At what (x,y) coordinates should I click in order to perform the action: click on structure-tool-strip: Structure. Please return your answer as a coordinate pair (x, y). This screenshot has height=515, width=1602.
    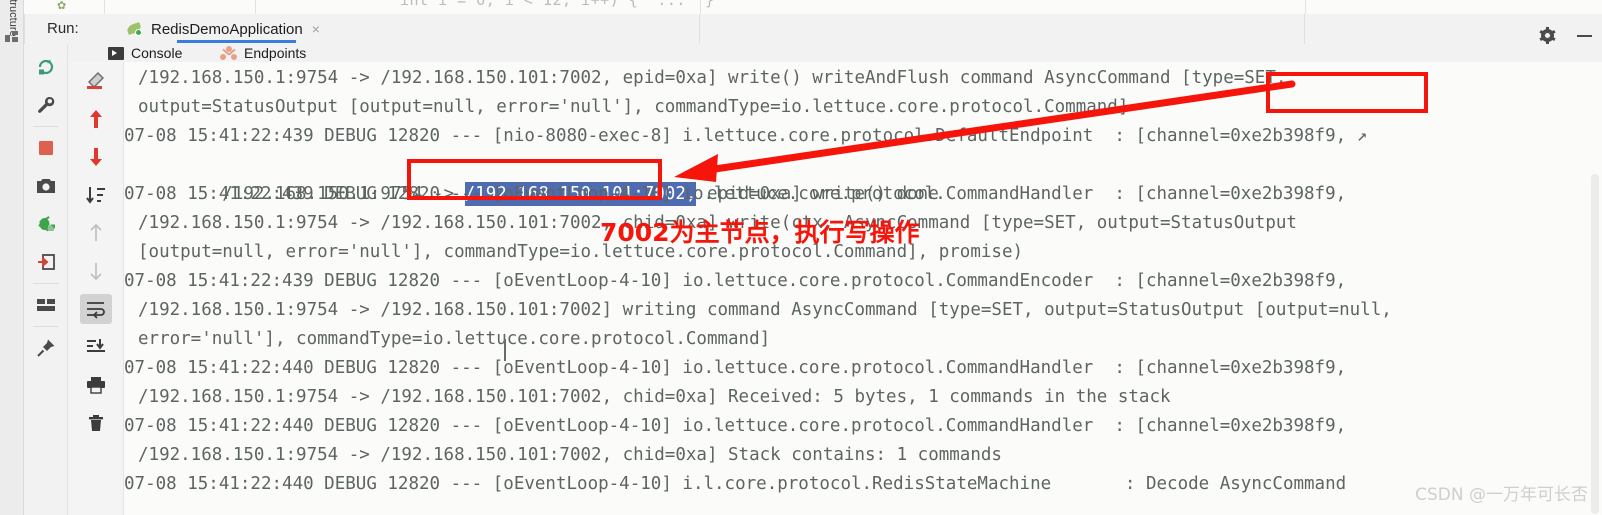
    Looking at the image, I should click on (12, 257).